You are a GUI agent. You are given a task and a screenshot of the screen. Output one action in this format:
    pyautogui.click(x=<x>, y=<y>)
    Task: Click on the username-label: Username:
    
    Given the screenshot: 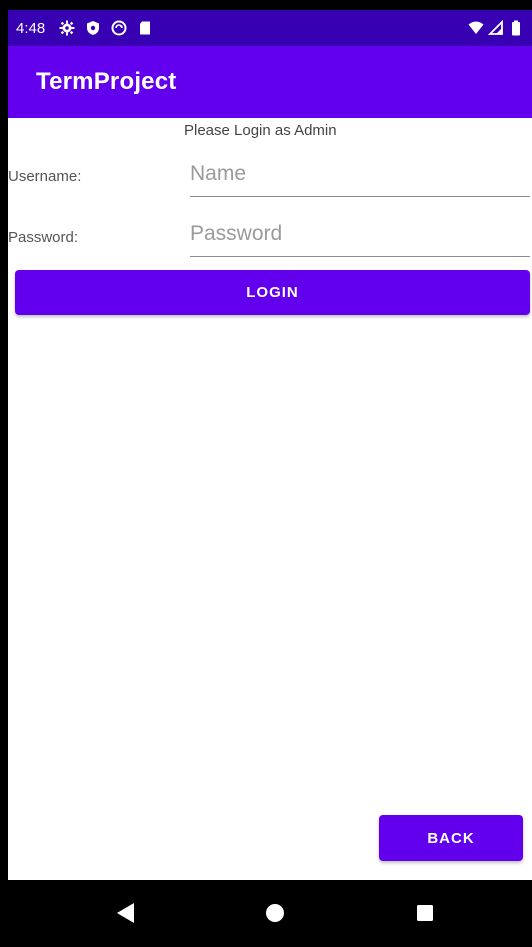 What is the action you would take?
    pyautogui.click(x=45, y=176)
    